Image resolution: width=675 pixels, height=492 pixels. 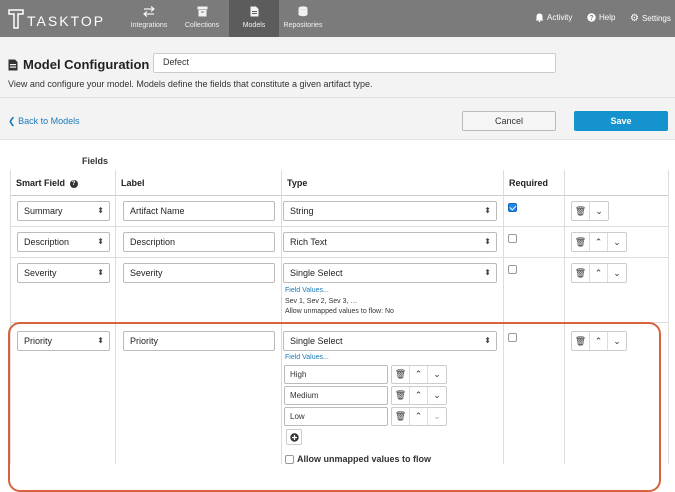 What do you see at coordinates (47, 242) in the screenshot?
I see `smart-field-value: Description` at bounding box center [47, 242].